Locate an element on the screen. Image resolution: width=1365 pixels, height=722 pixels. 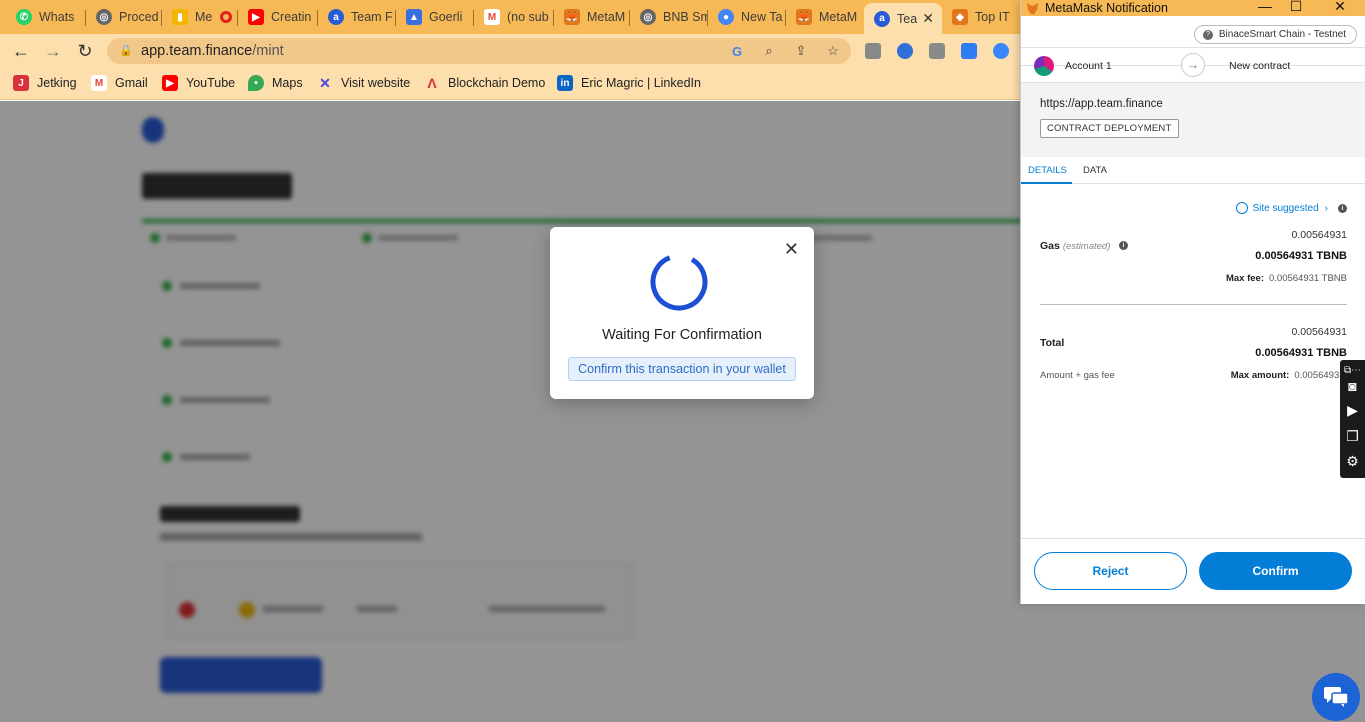
reject-button: Reject is located at coordinates (1110, 571).